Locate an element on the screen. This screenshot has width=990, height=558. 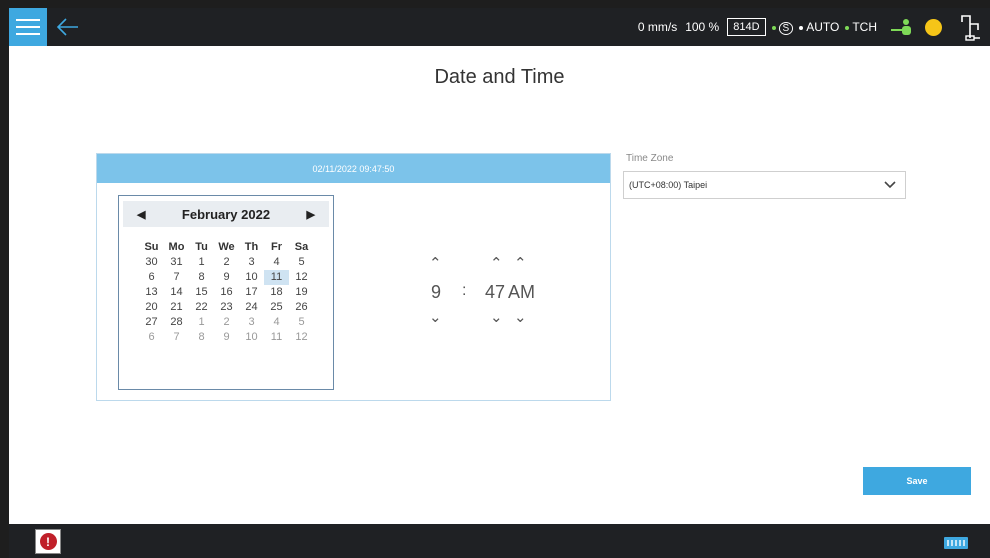
status-area: 0 mm/s 100 % 814D S AUTO TCH is located at coordinates (814, 27).